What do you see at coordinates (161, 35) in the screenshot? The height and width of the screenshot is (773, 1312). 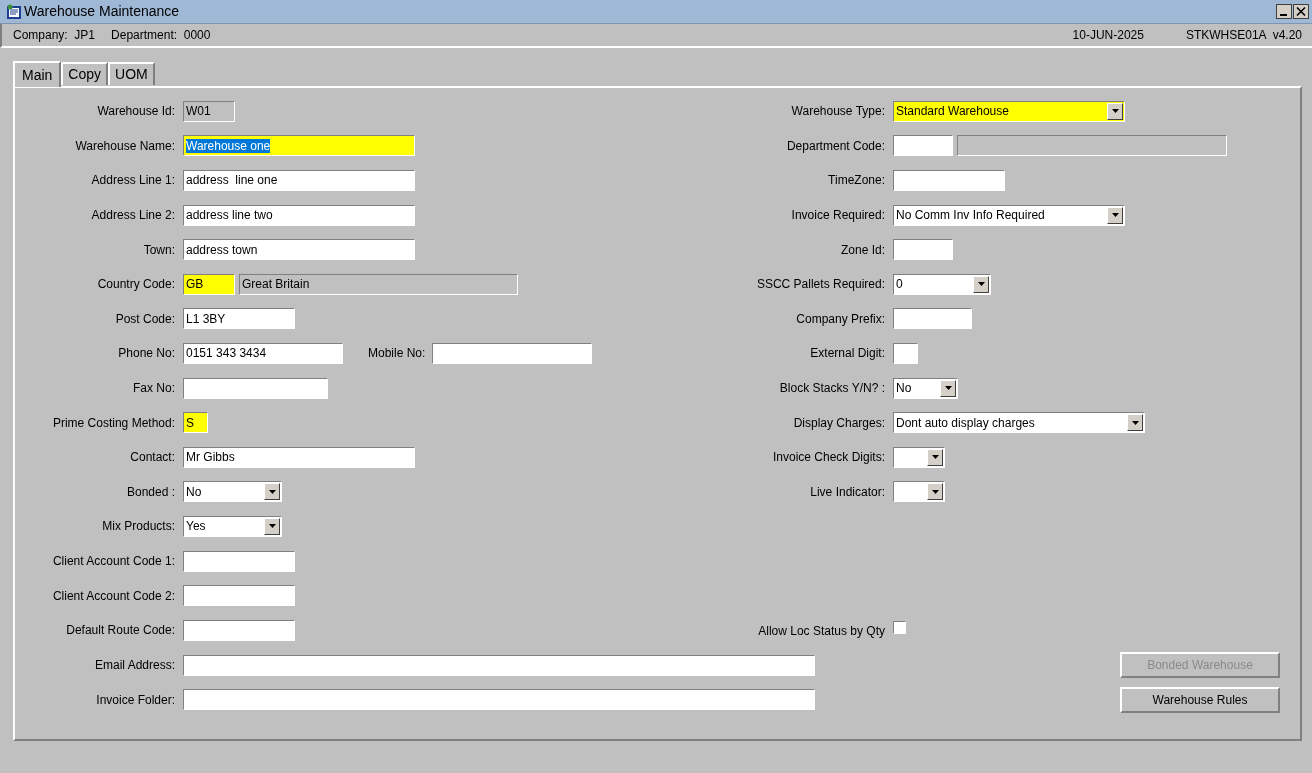 I see `department-text: Department: 0000` at bounding box center [161, 35].